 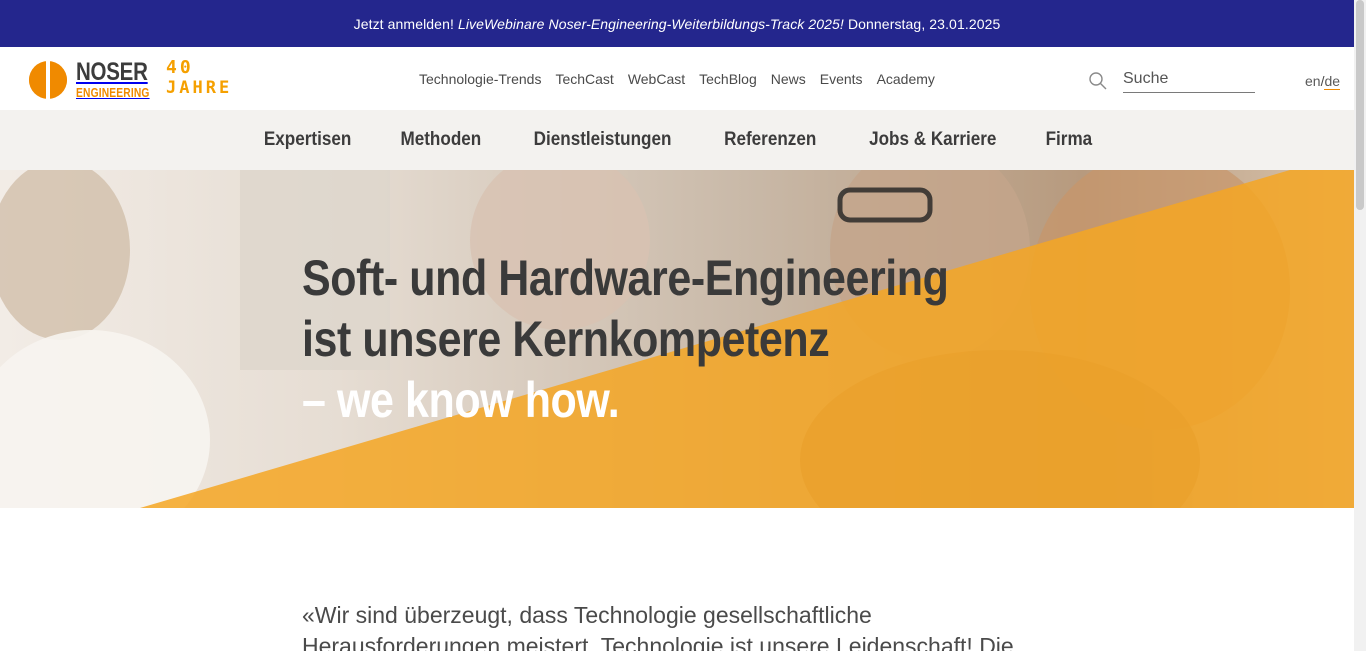 I want to click on language-en-link: en, so click(x=1313, y=81).